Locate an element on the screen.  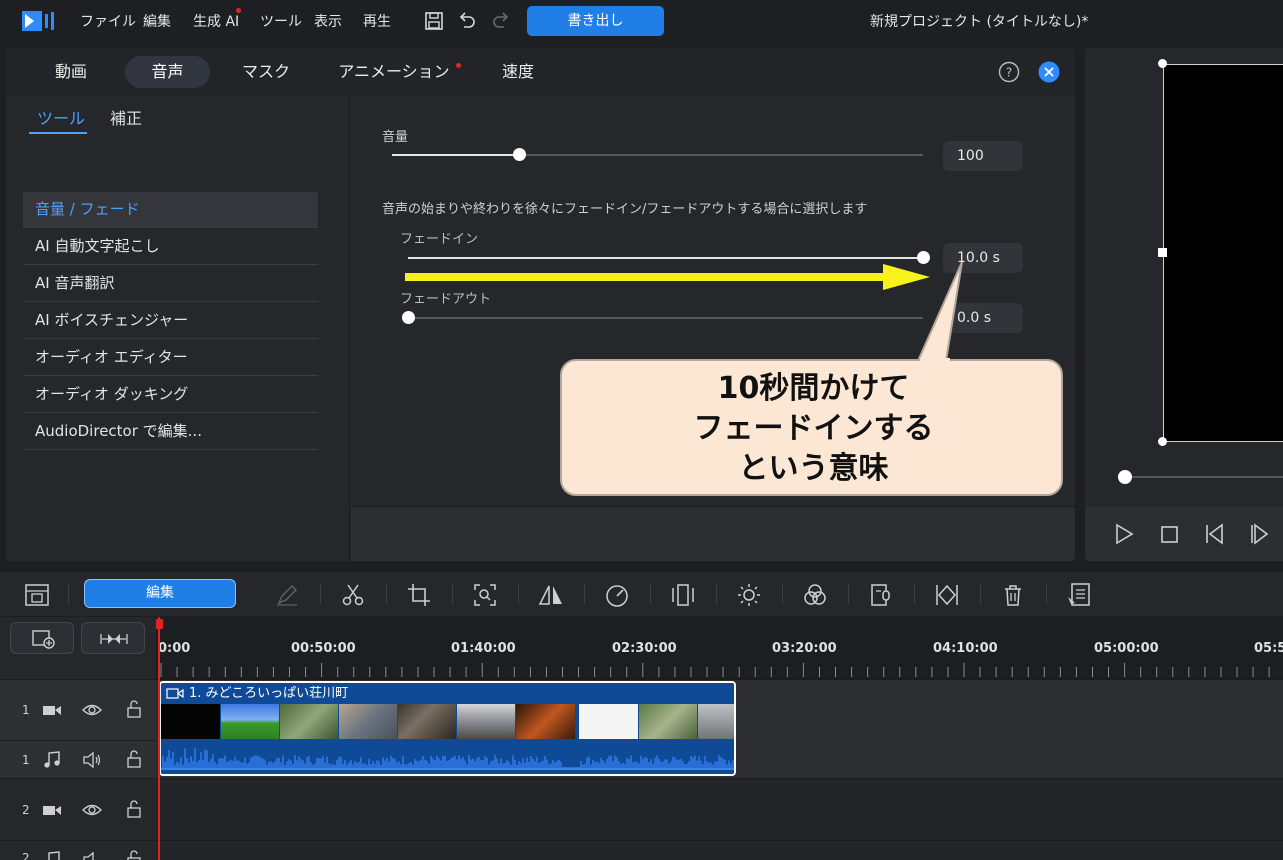
close-panel-icon is located at coordinates (1049, 72).